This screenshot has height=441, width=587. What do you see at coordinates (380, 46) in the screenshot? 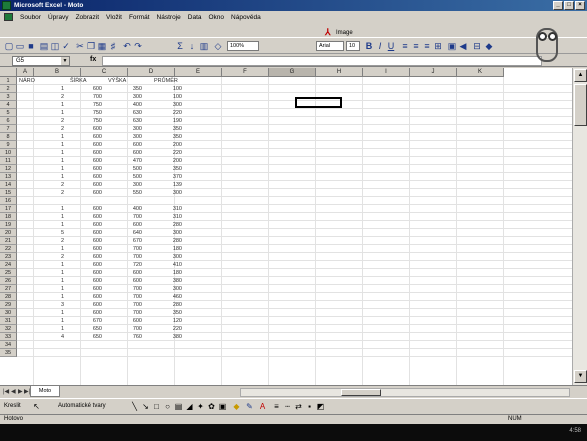
I see `italic-icon: I` at bounding box center [380, 46].